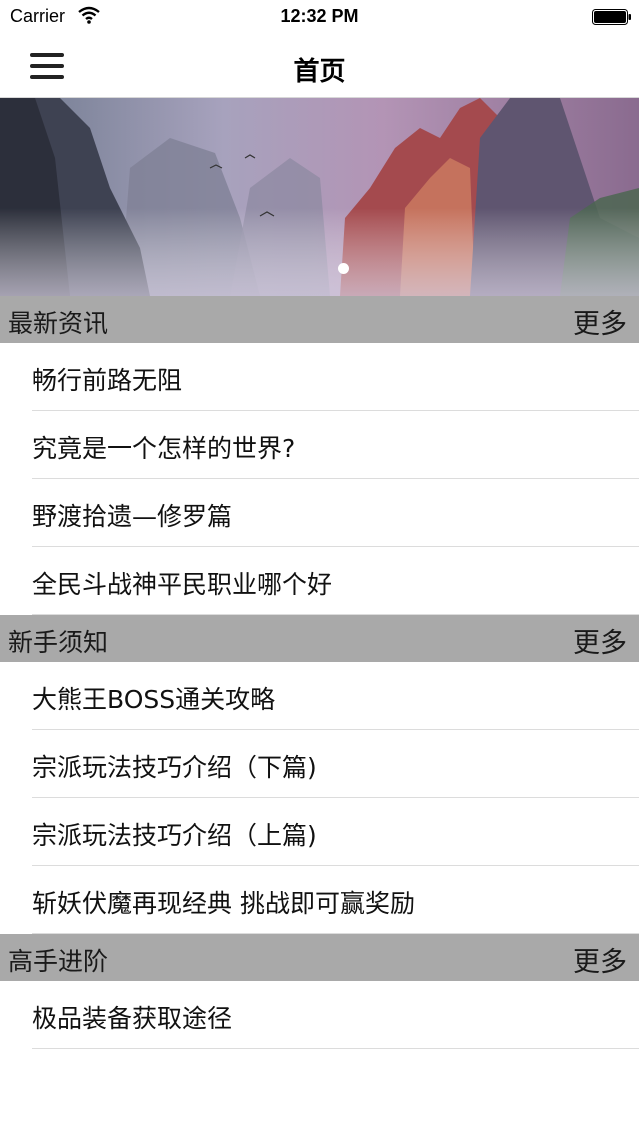  Describe the element at coordinates (107, 380) in the screenshot. I see `list-item-label: 畅行前路无阻` at that location.